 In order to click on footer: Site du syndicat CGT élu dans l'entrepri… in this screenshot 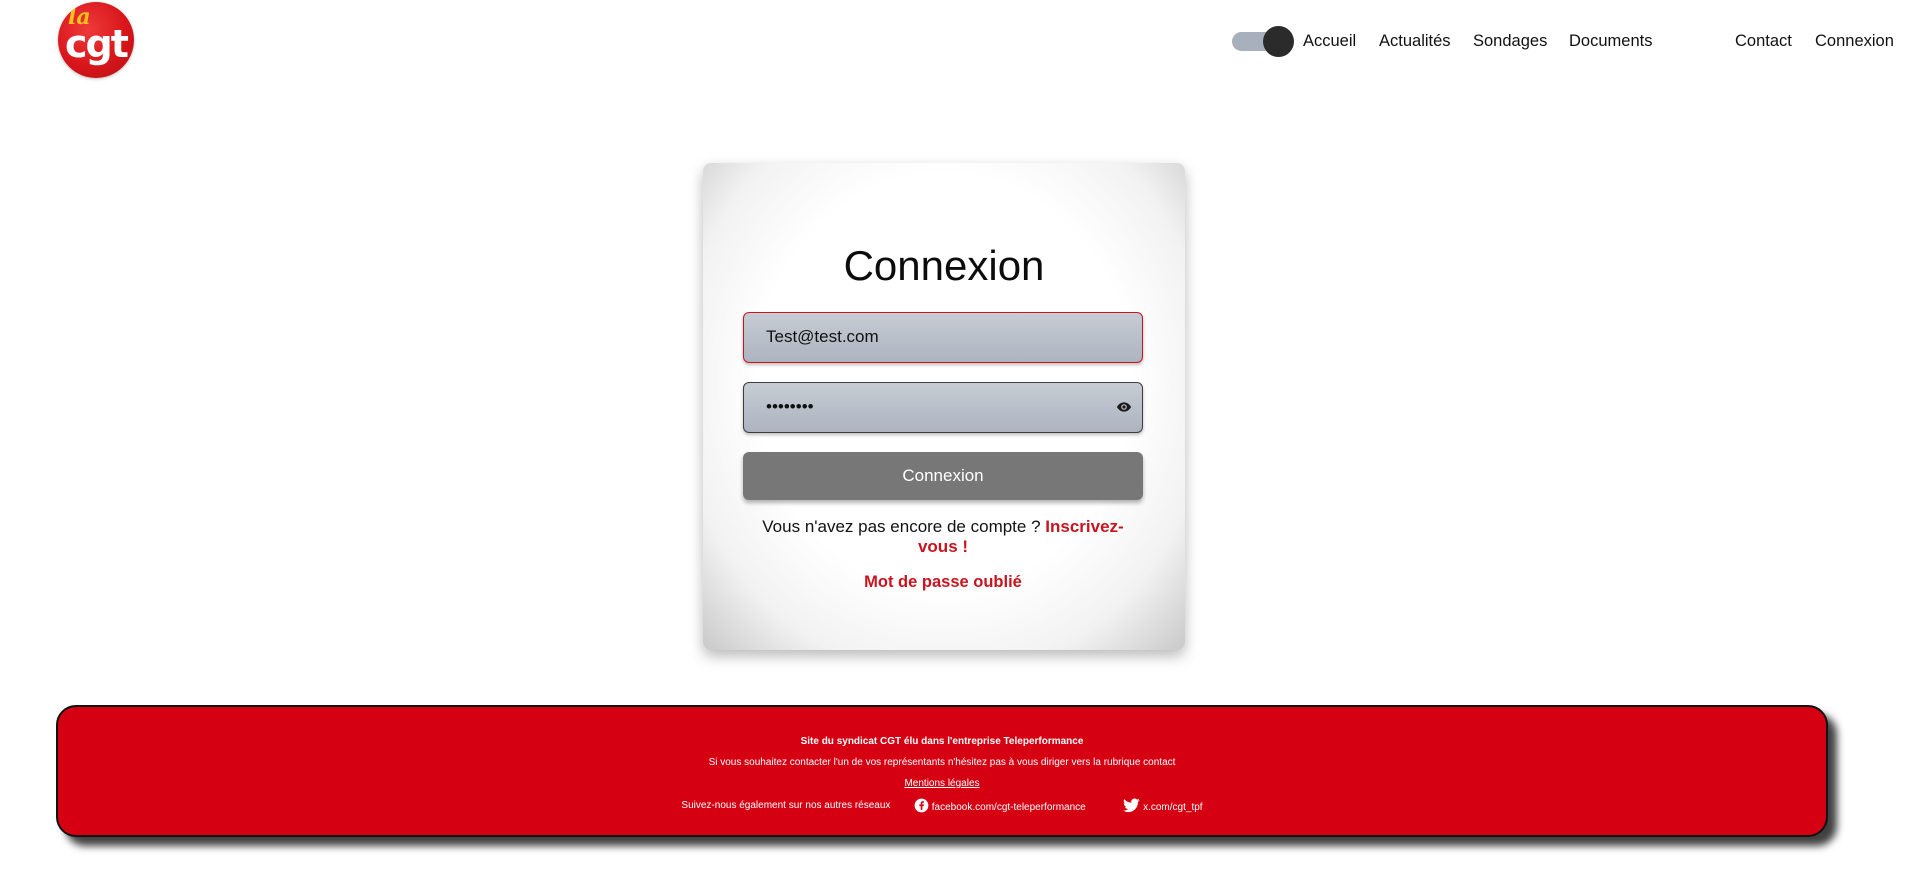, I will do `click(942, 771)`.